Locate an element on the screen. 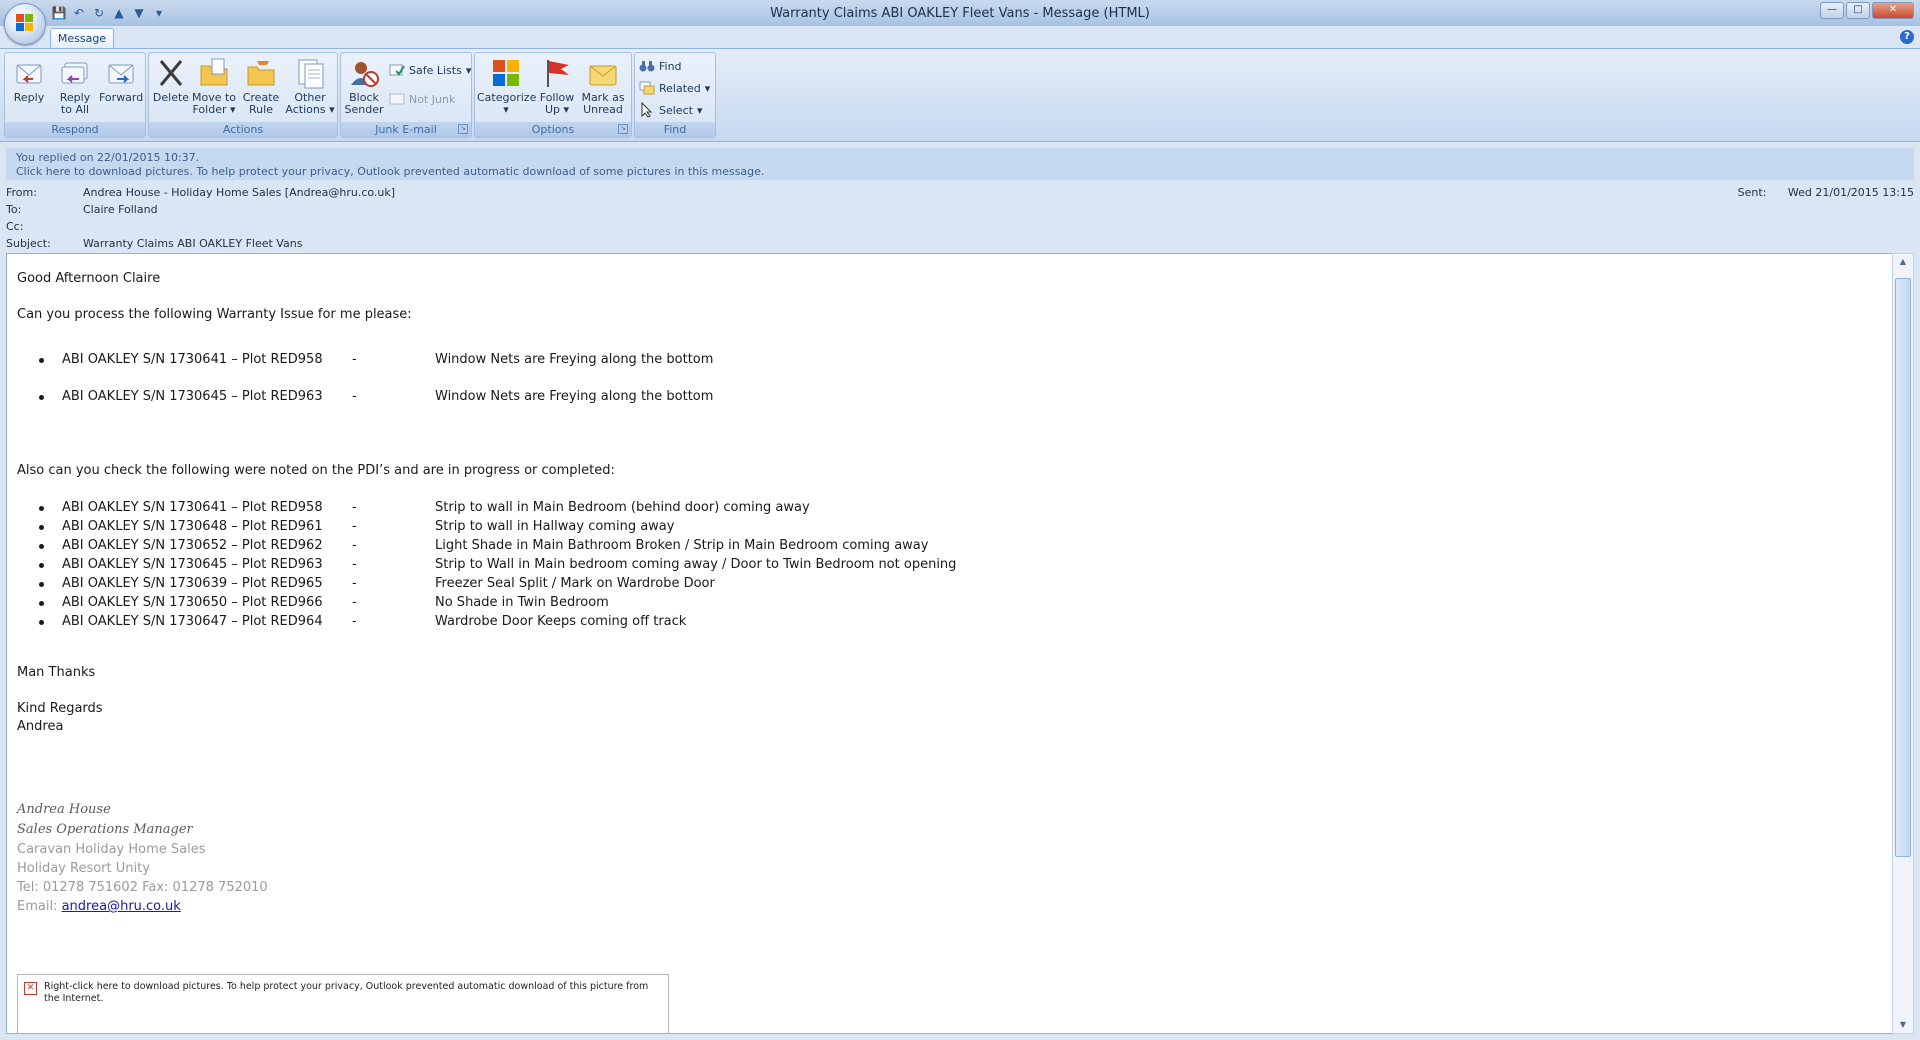 The width and height of the screenshot is (1920, 1040). flag-icon is located at coordinates (557, 73).